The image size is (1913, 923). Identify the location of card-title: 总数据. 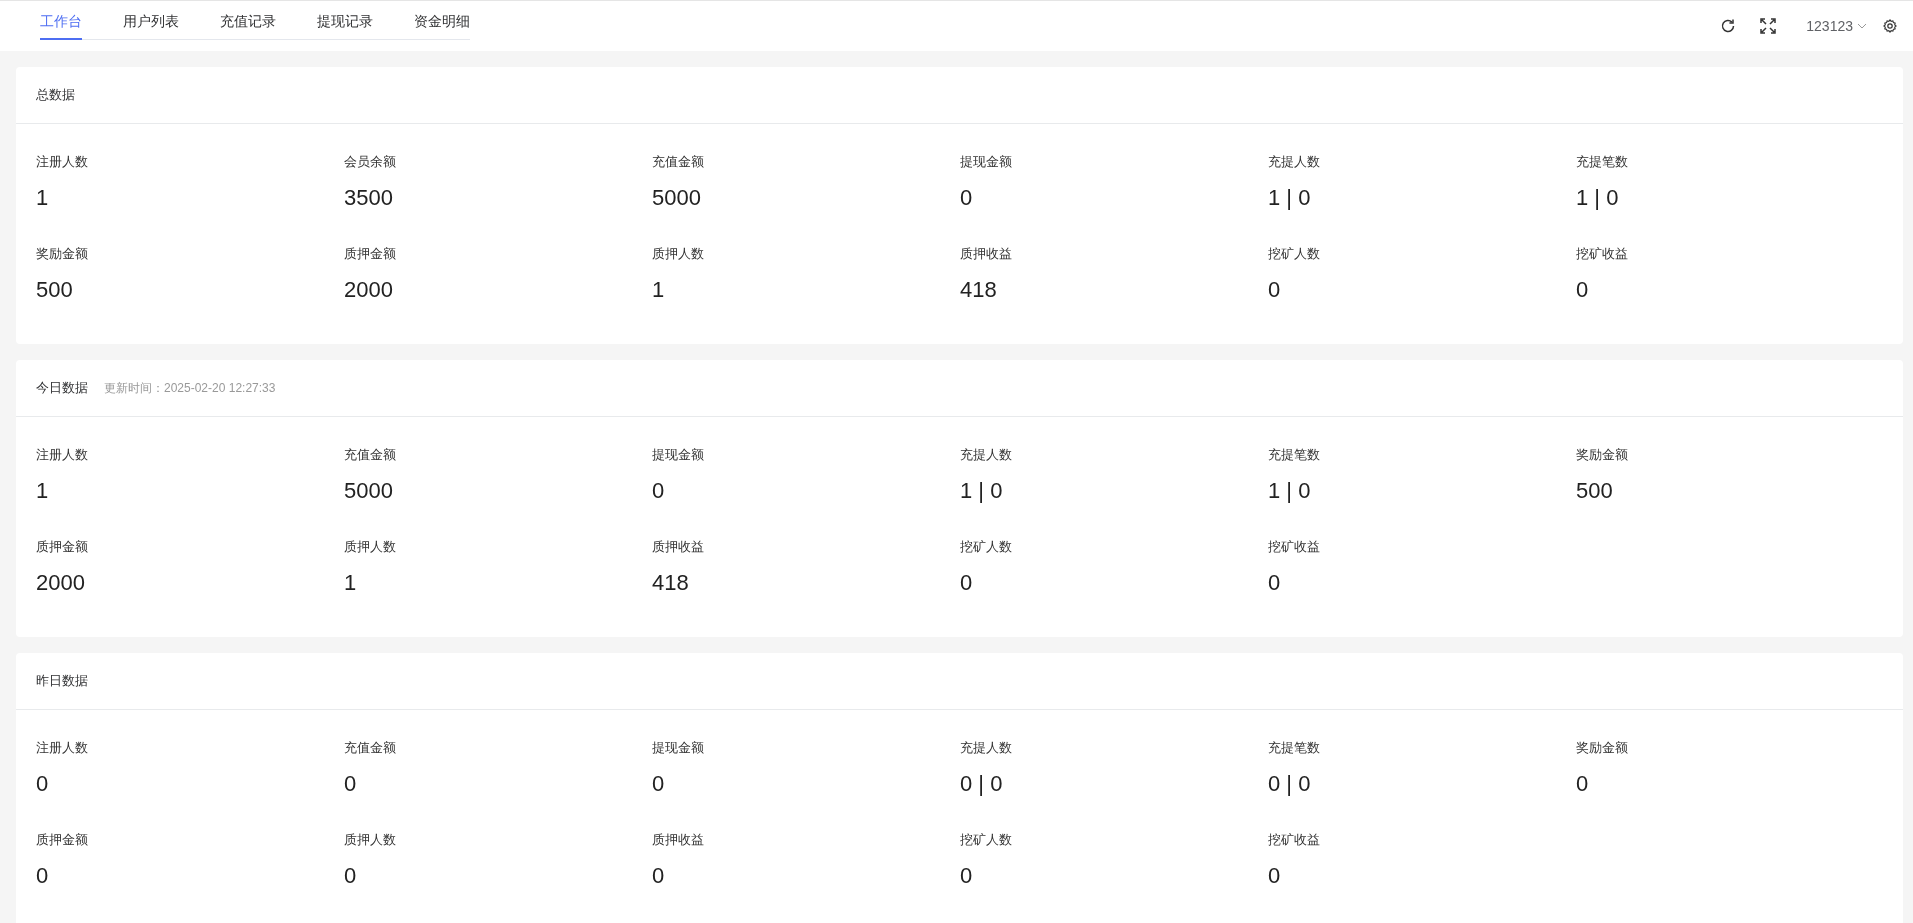
(55, 95).